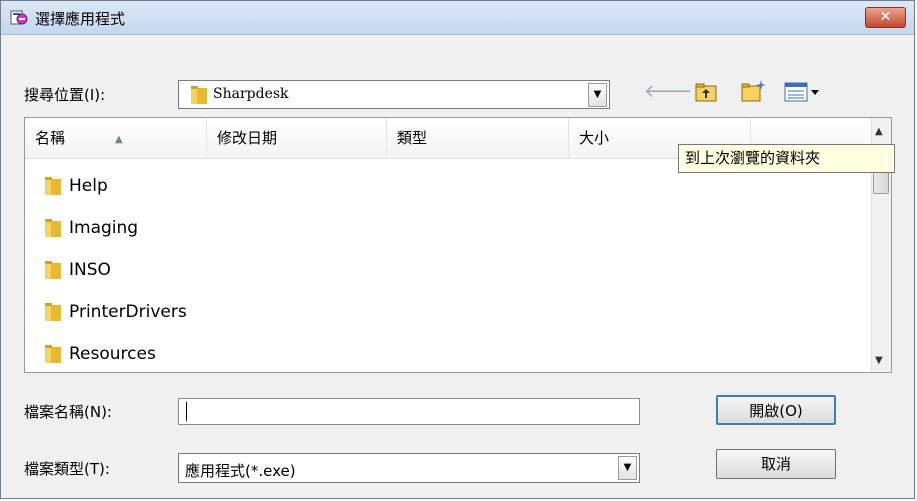  I want to click on new-folder-icon, so click(754, 90).